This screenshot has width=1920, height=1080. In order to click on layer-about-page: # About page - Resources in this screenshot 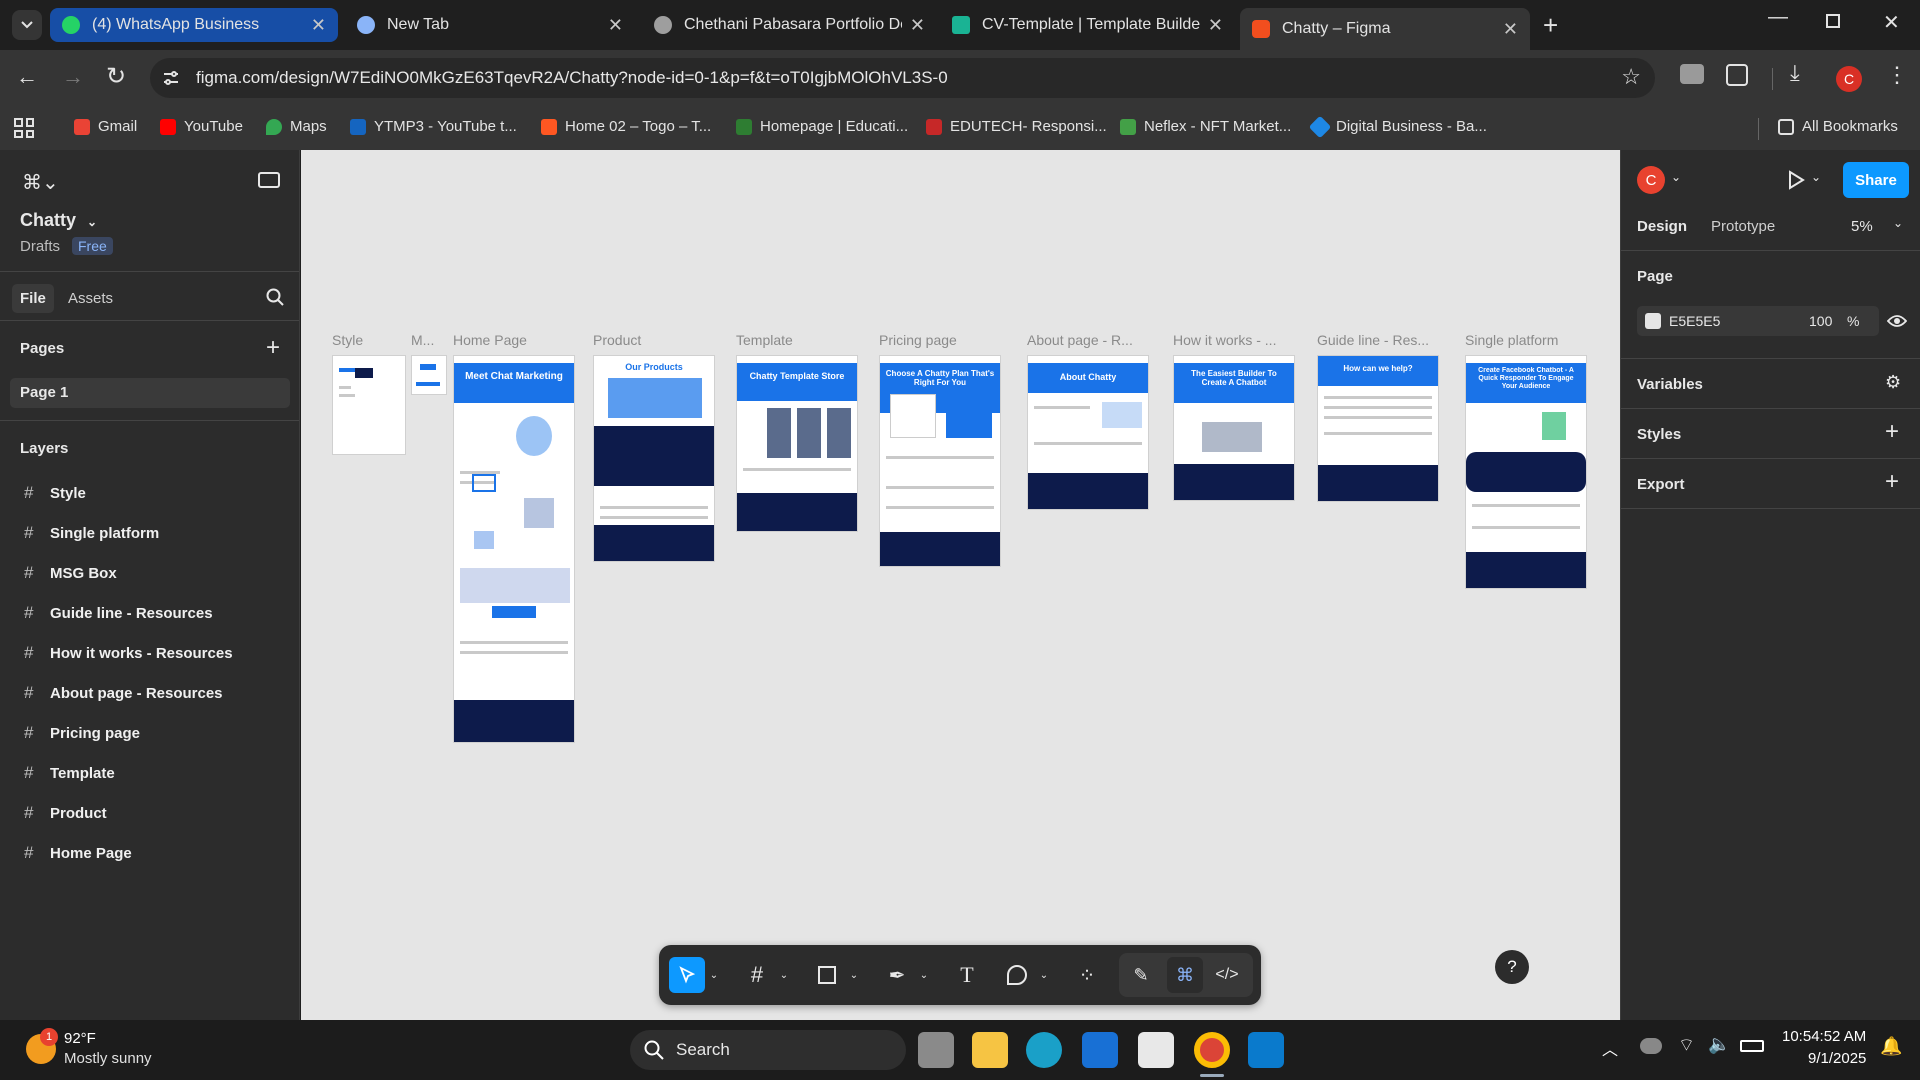, I will do `click(123, 693)`.